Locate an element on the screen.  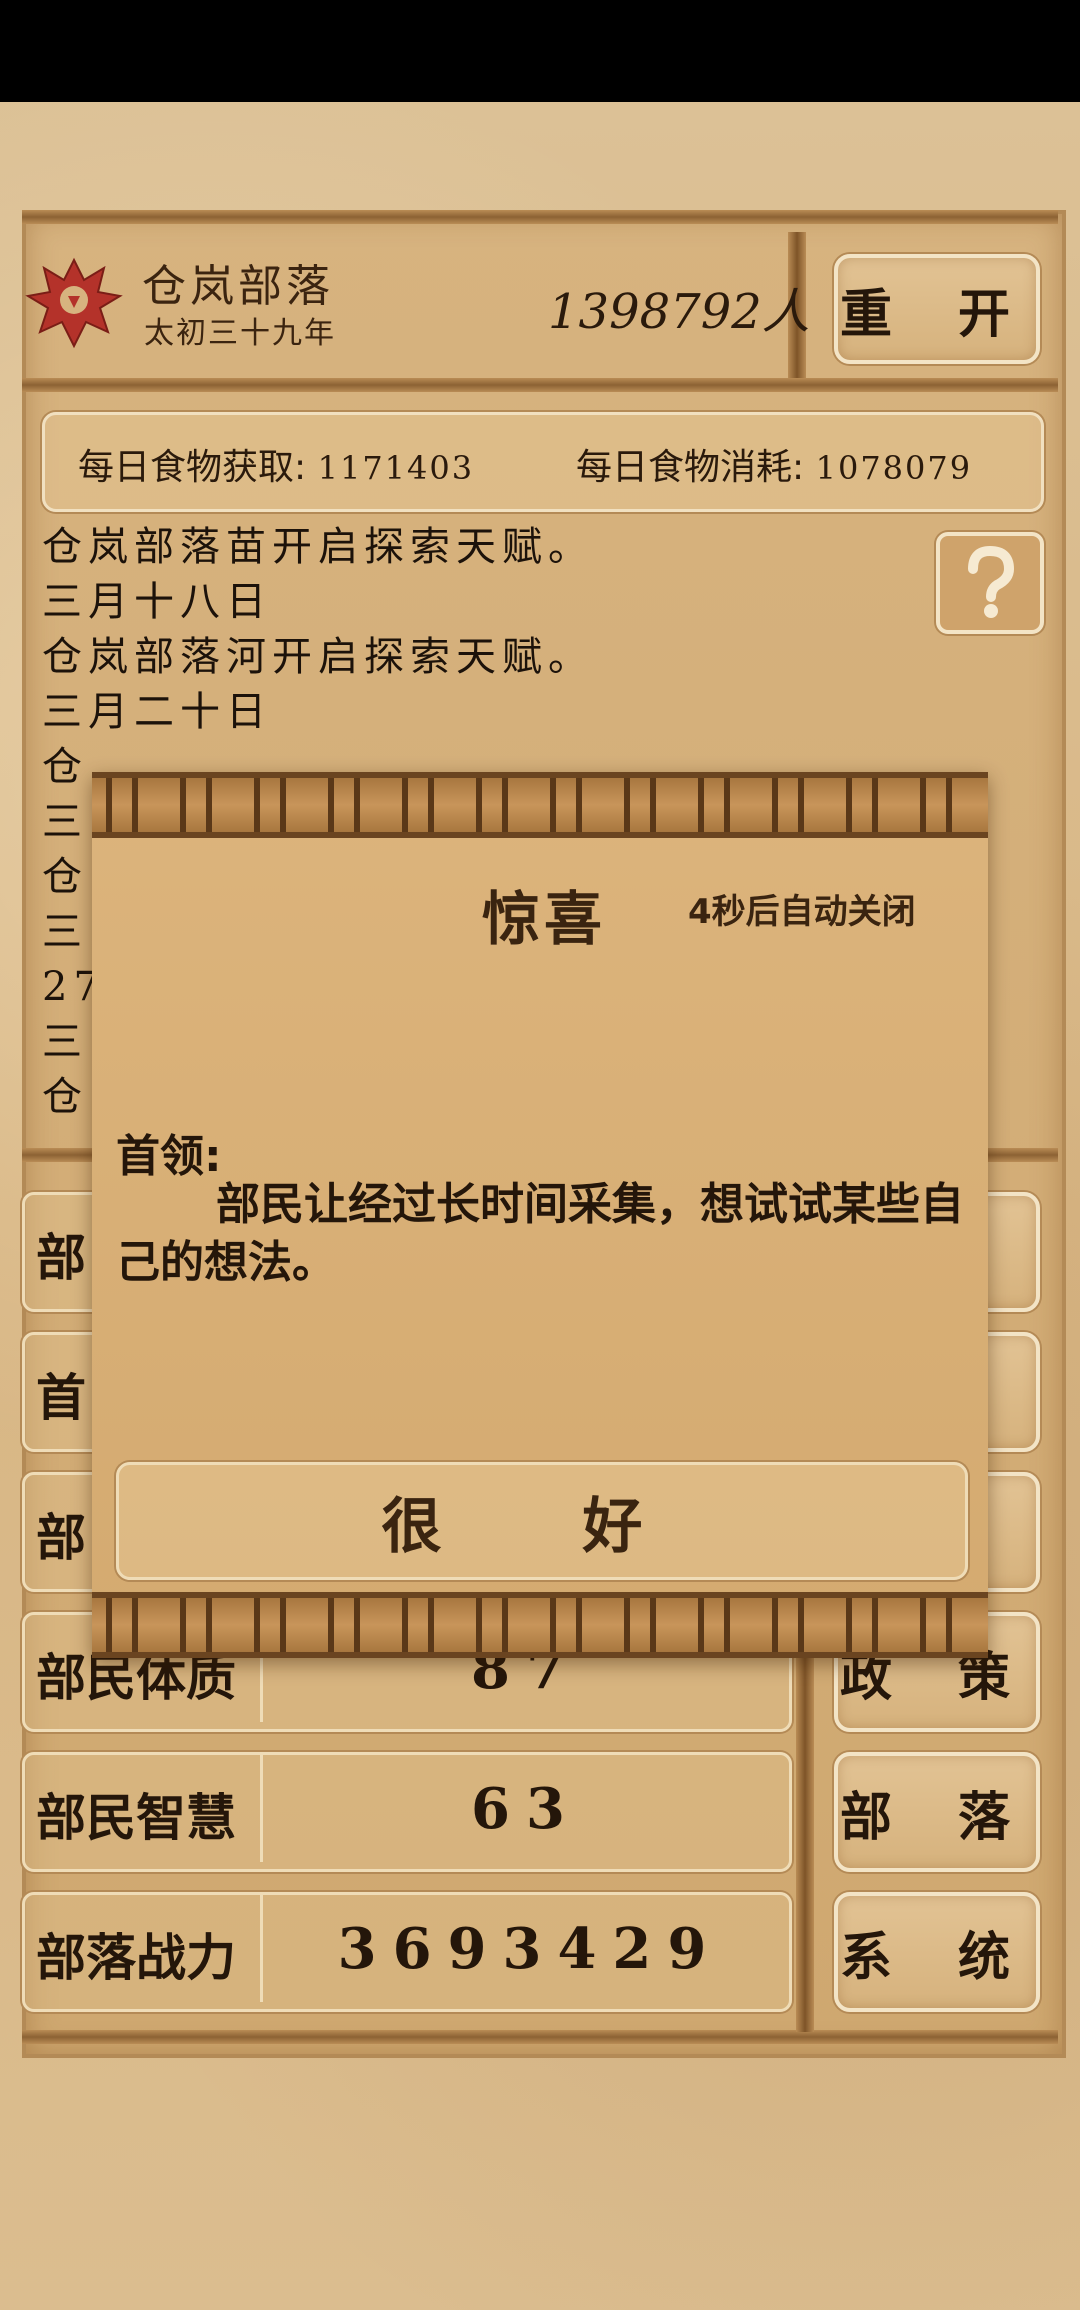
food-consume-label: 每日食物消耗: is located at coordinates (690, 467).